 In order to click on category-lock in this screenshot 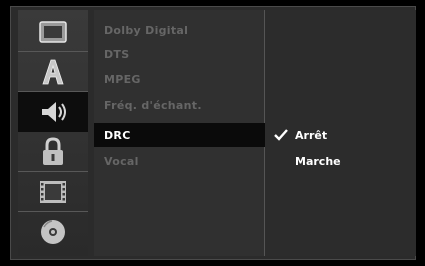, I will do `click(53, 152)`.